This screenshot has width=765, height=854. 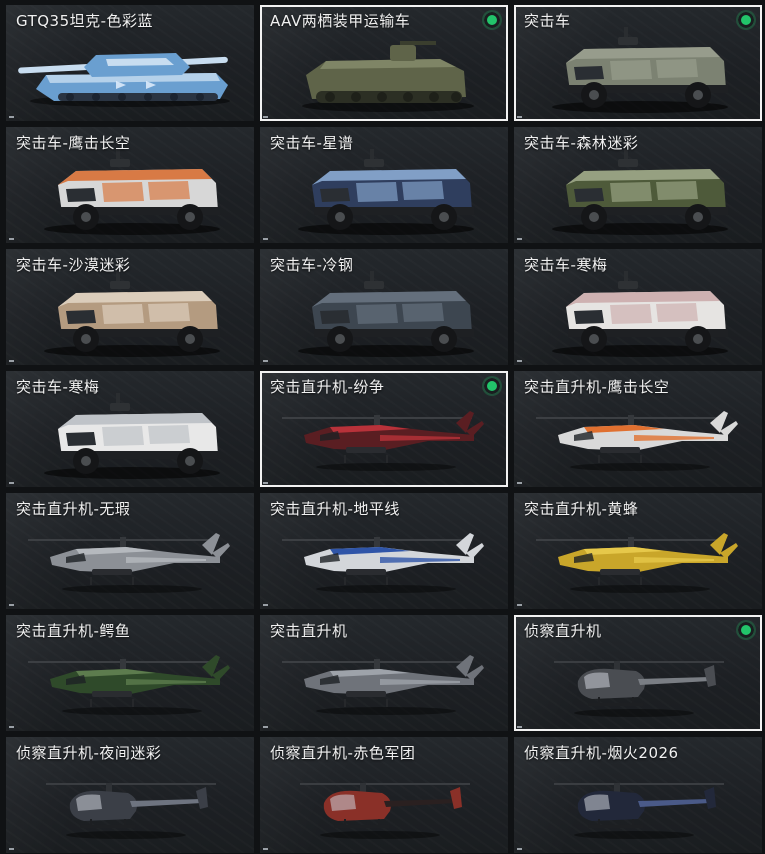 I want to click on vehicle-card-20: 侦察直升机-赤色军团, so click(x=384, y=795).